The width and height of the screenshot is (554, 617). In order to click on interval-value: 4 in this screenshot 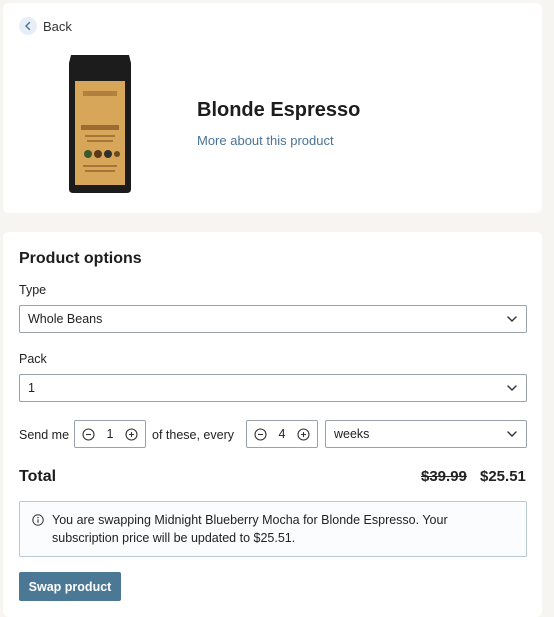, I will do `click(282, 434)`.